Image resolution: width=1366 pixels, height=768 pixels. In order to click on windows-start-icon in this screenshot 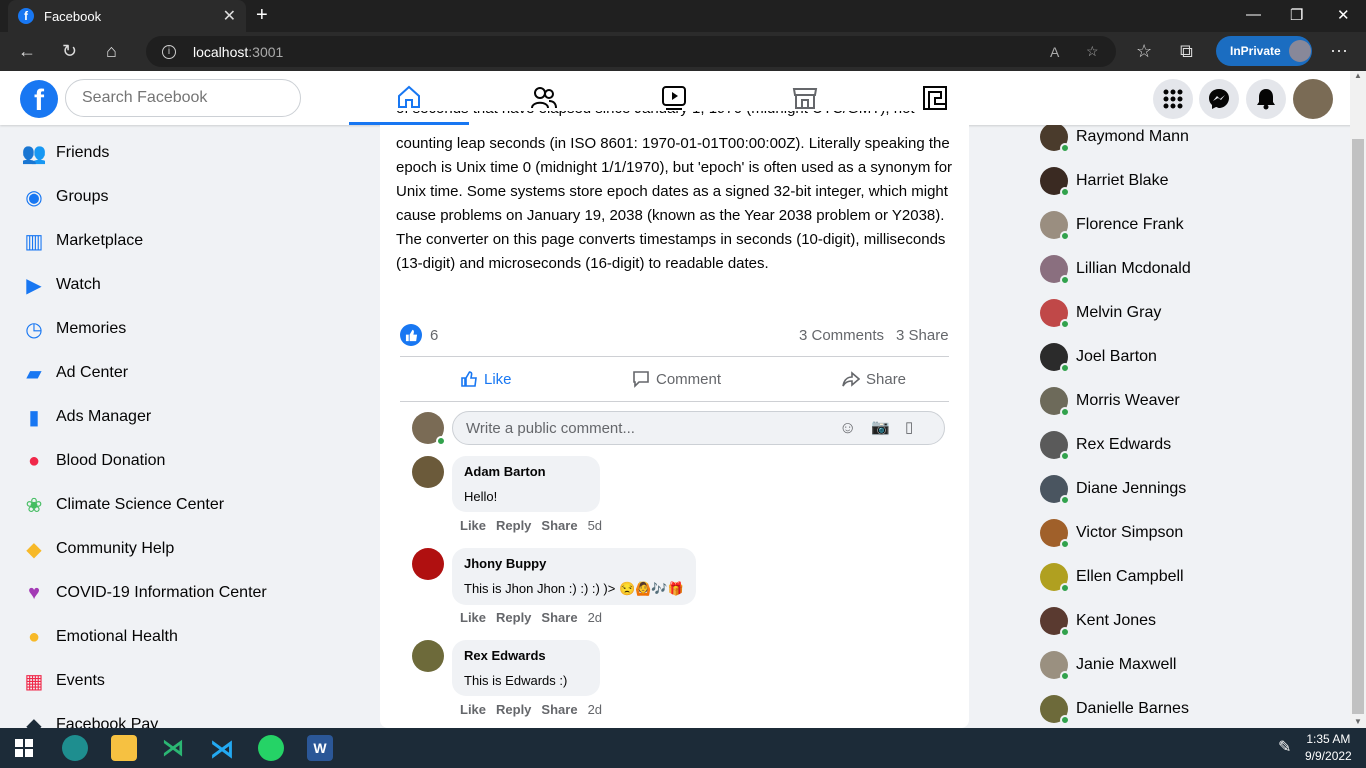, I will do `click(24, 748)`.